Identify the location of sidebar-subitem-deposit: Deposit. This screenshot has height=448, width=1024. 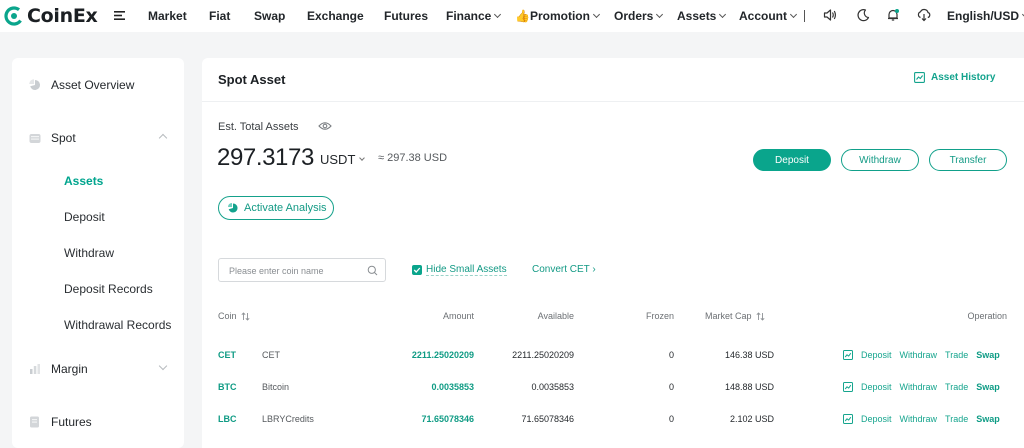
(98, 217).